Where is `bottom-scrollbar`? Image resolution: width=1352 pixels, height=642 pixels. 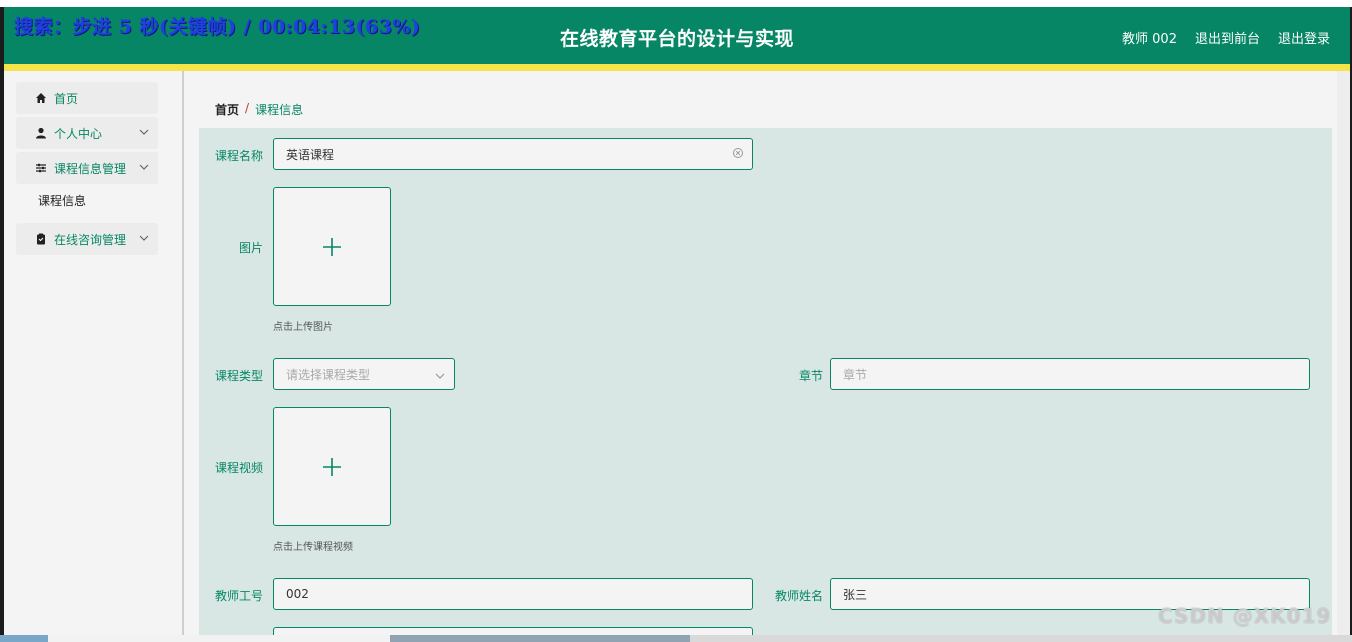
bottom-scrollbar is located at coordinates (676, 638).